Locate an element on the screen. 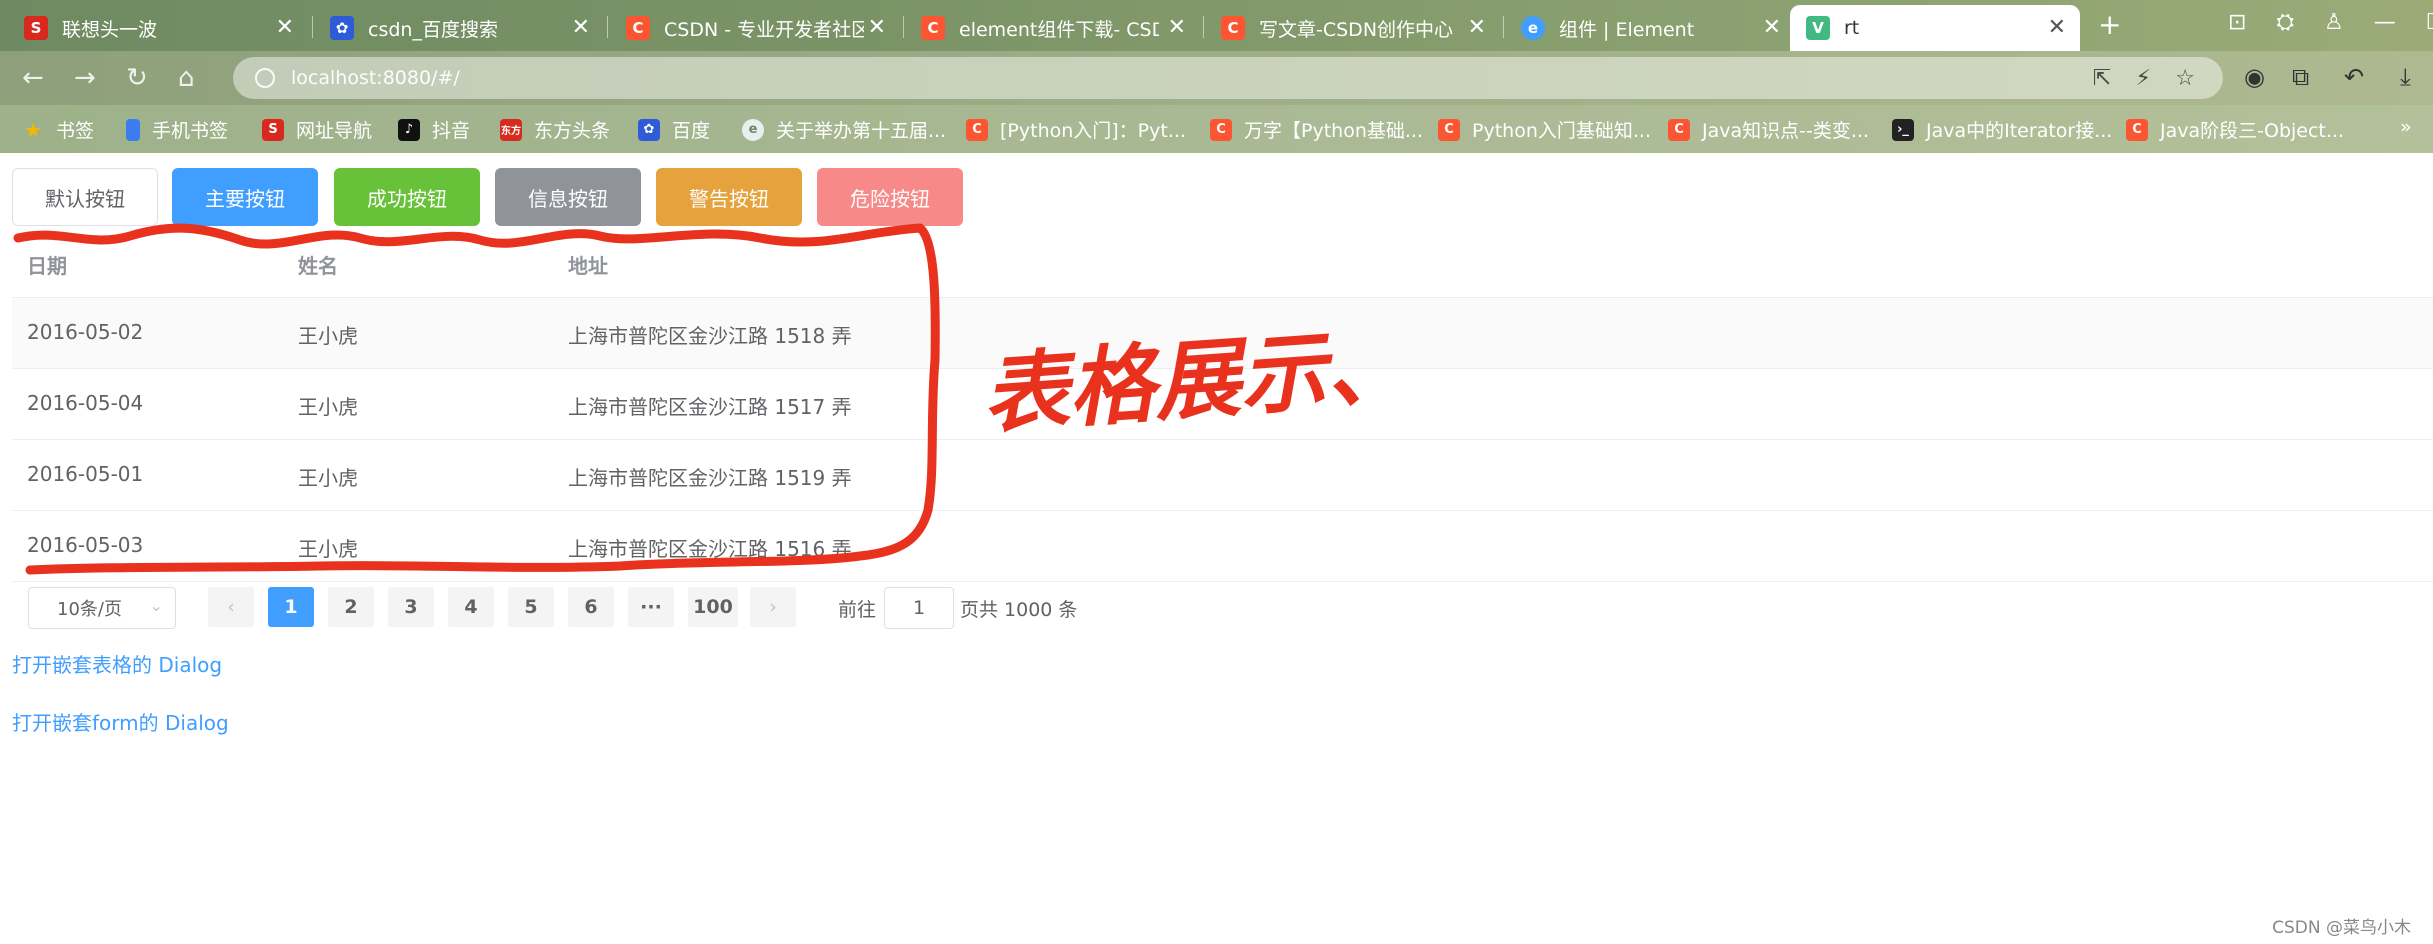 Image resolution: width=2433 pixels, height=944 pixels. forward-icon: → is located at coordinates (85, 78).